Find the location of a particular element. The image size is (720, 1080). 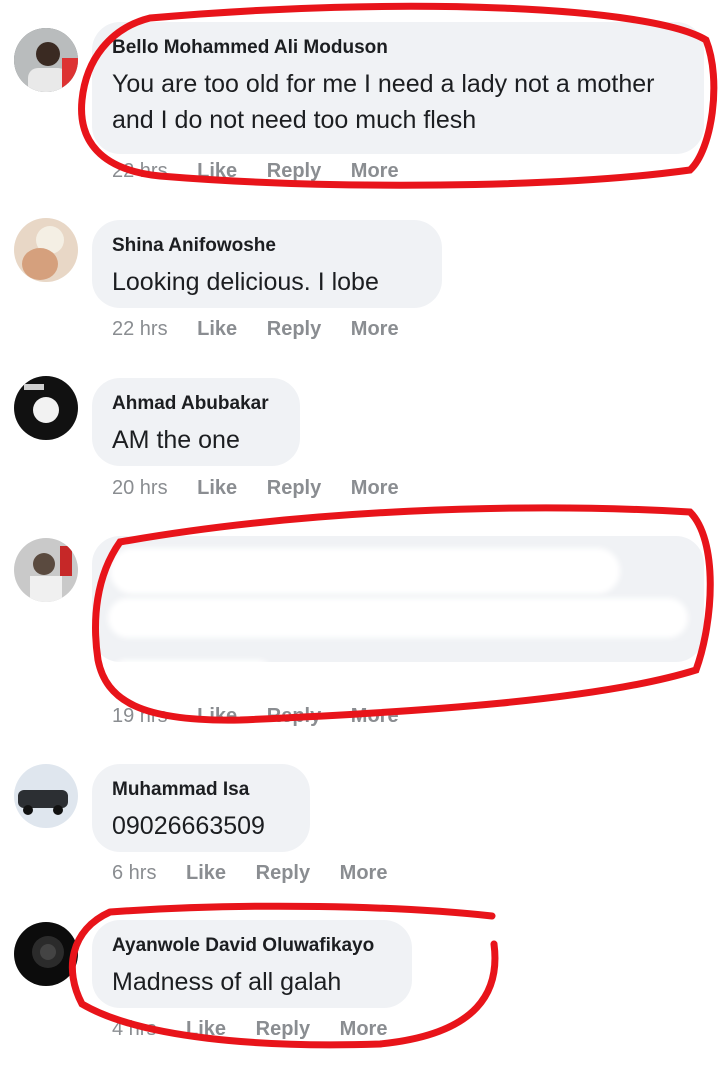

comment-time: 4 hrs is located at coordinates (134, 1029).